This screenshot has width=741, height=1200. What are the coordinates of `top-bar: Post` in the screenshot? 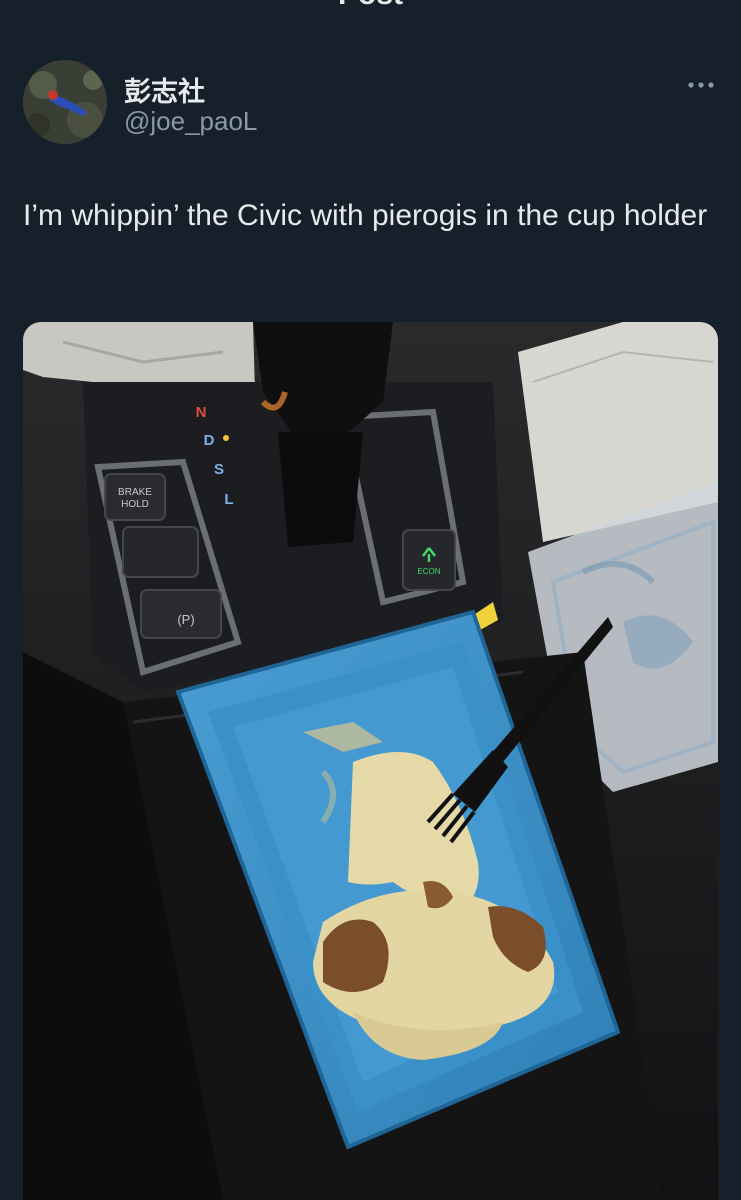 It's located at (370, 7).